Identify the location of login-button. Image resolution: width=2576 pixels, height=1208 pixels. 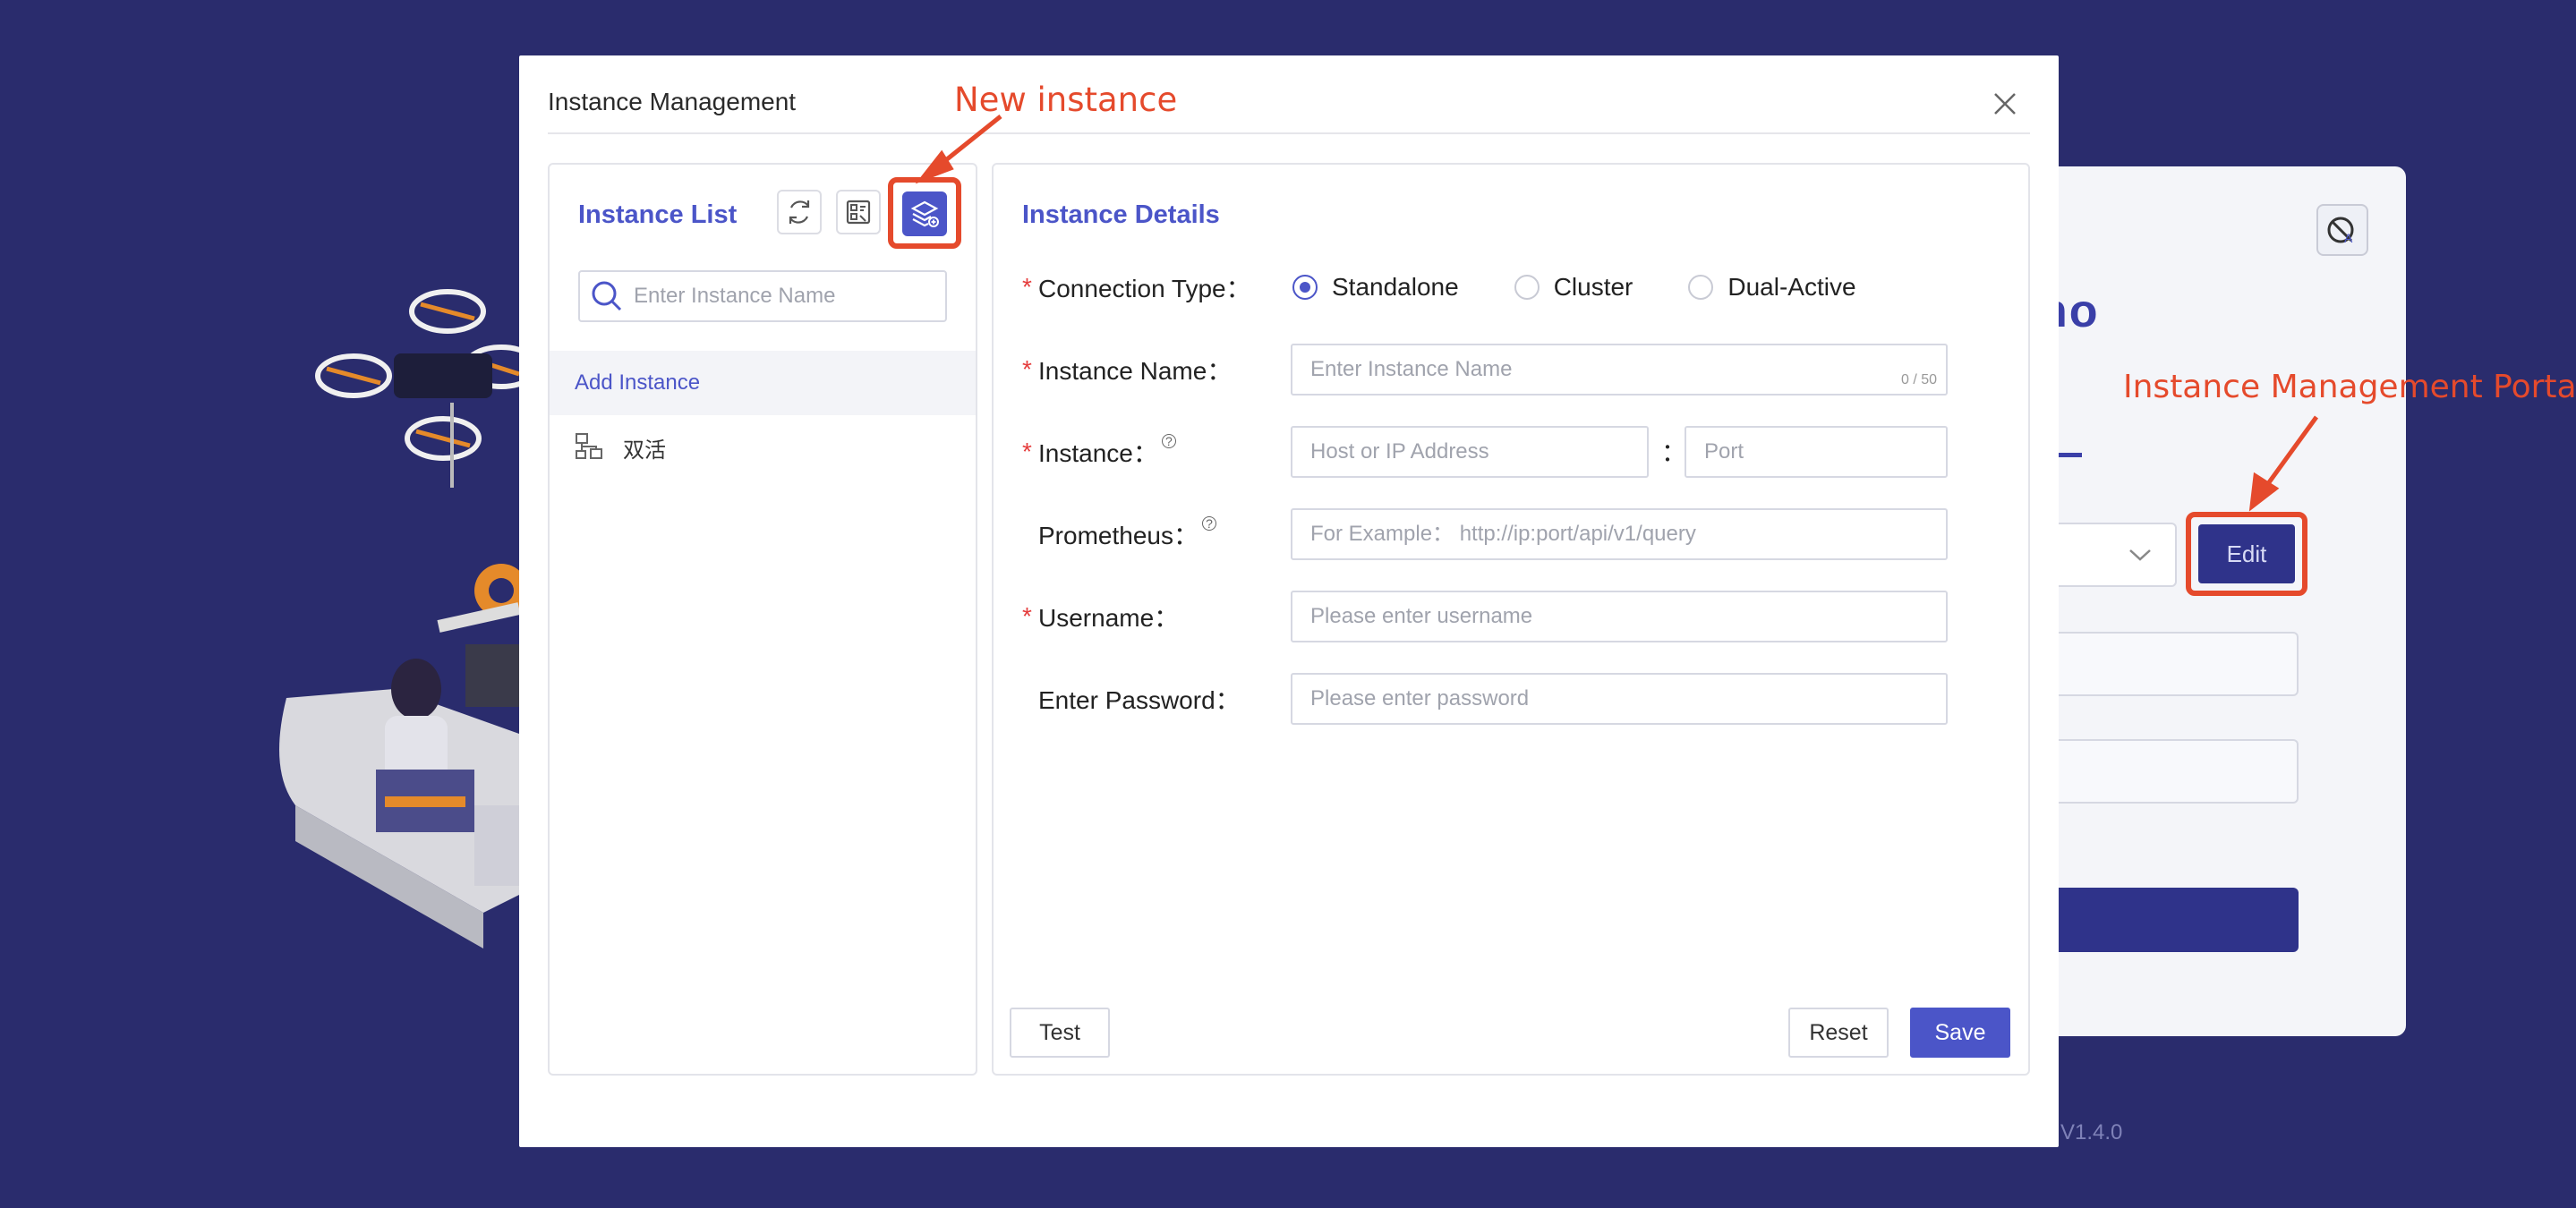
(2170, 920).